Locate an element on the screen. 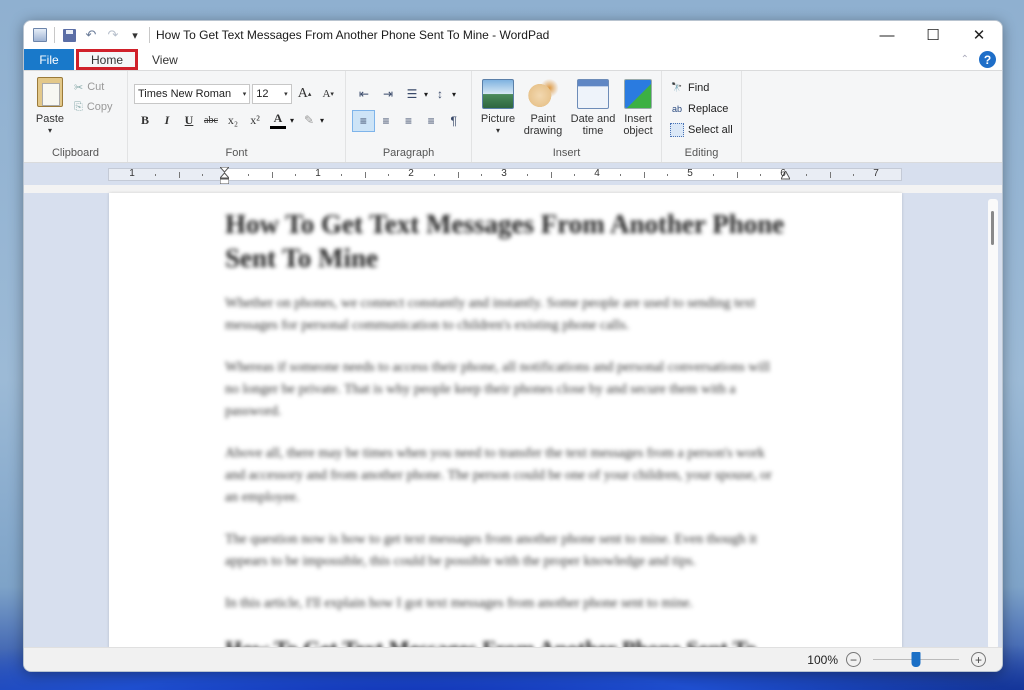 This screenshot has height=690, width=1024. date-label-line1: Date and is located at coordinates (593, 119).